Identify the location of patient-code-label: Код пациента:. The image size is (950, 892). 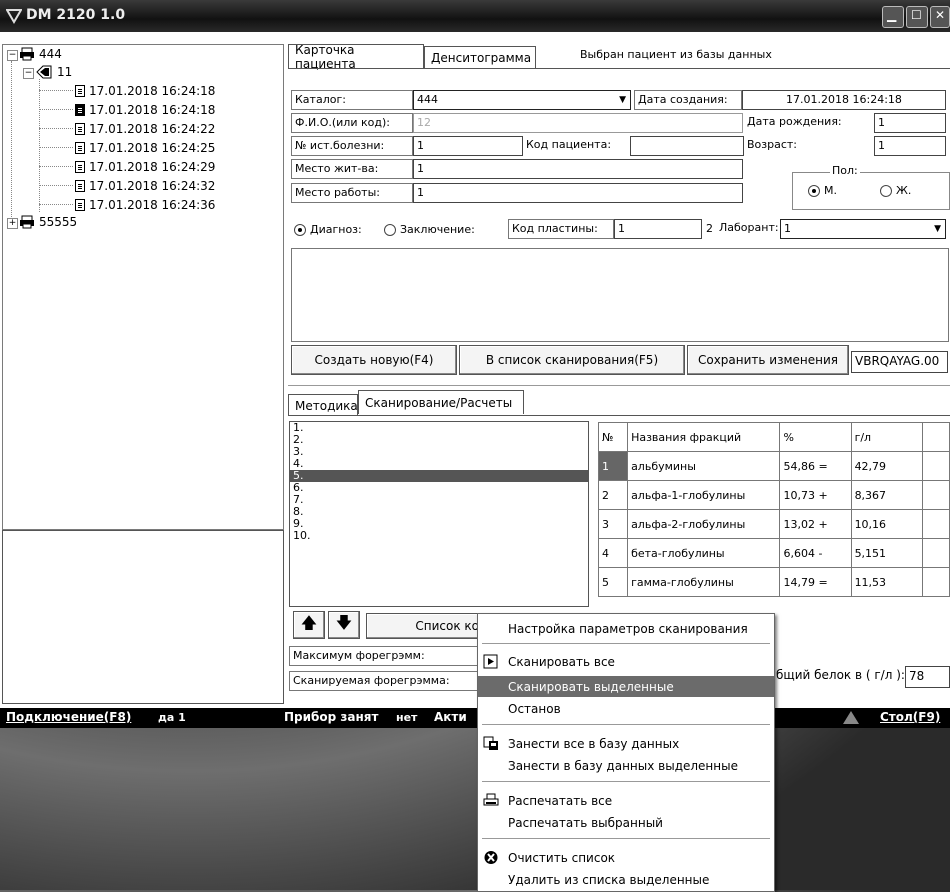
(576, 146).